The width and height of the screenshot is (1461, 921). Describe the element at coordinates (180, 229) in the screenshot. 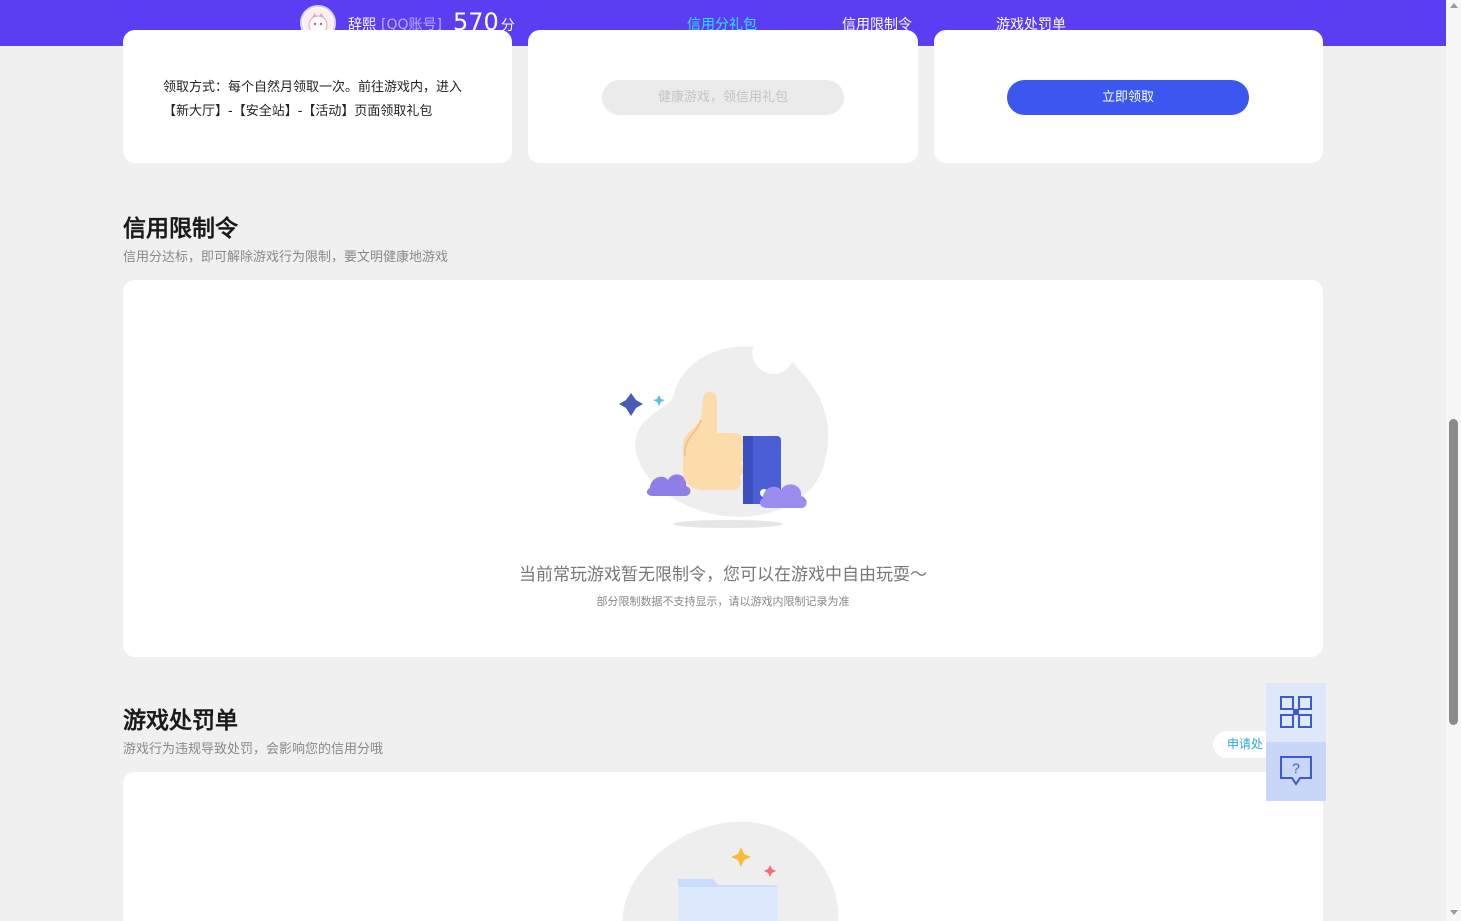

I see `restriction-title: 信用限制令` at that location.